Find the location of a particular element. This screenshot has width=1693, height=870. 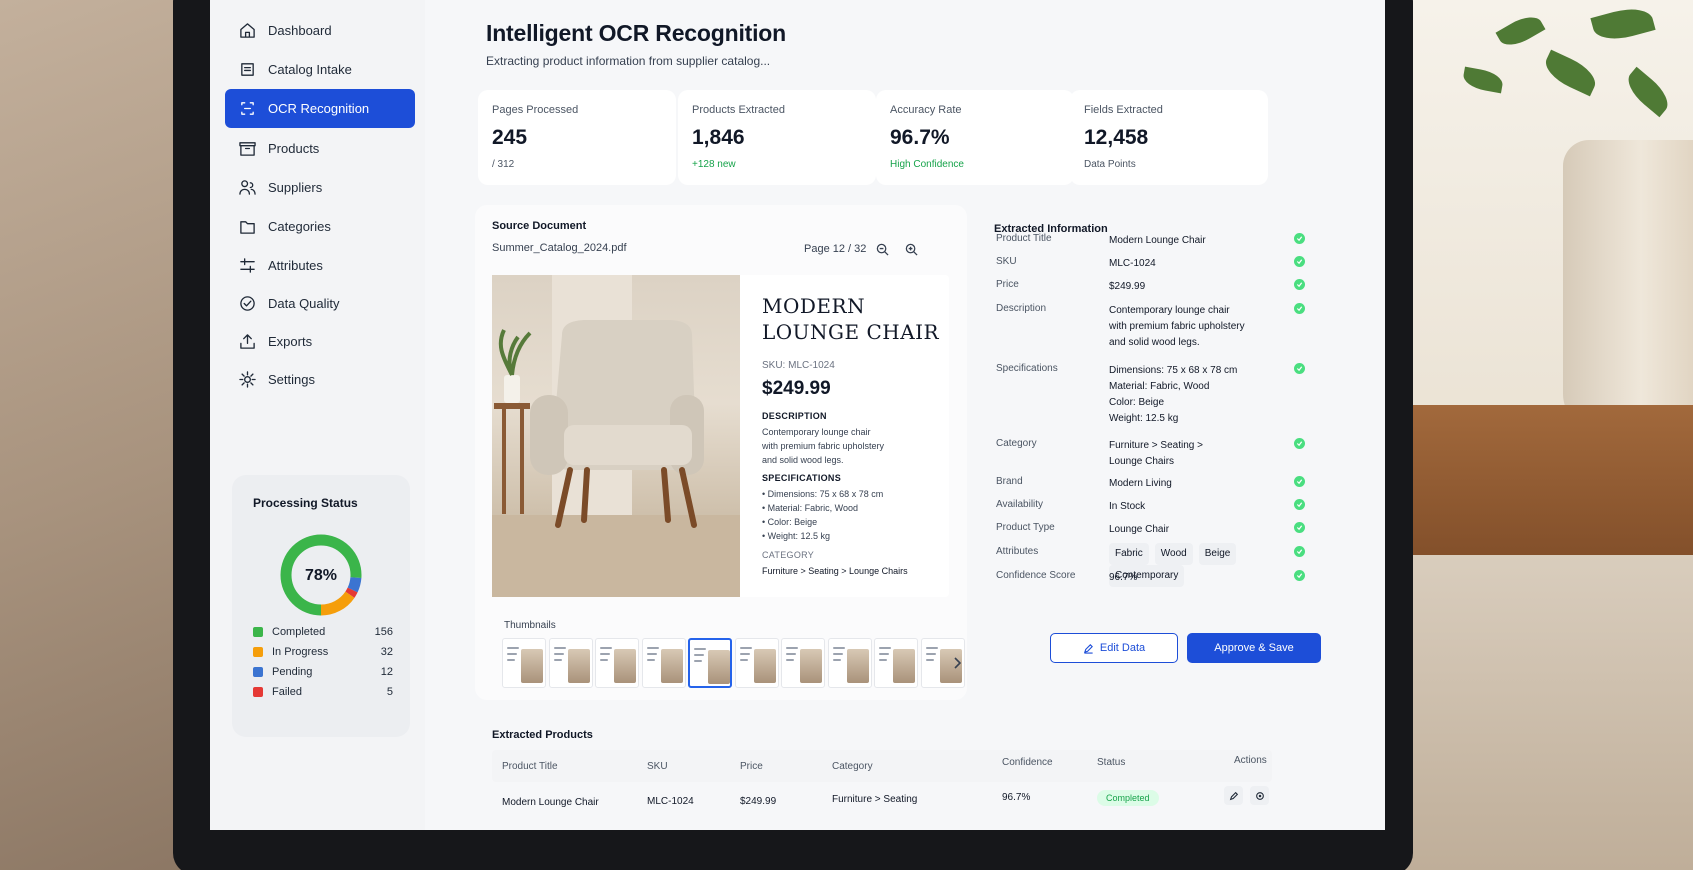

field-label: Availability is located at coordinates (1020, 504).